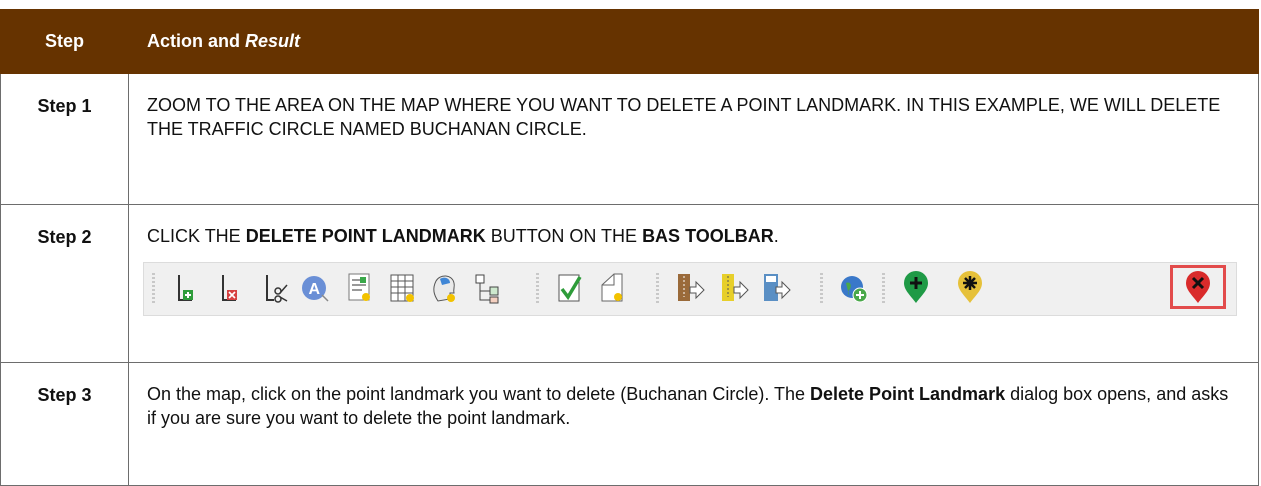 The width and height of the screenshot is (1261, 486). Describe the element at coordinates (402, 288) in the screenshot. I see `table-icon` at that location.